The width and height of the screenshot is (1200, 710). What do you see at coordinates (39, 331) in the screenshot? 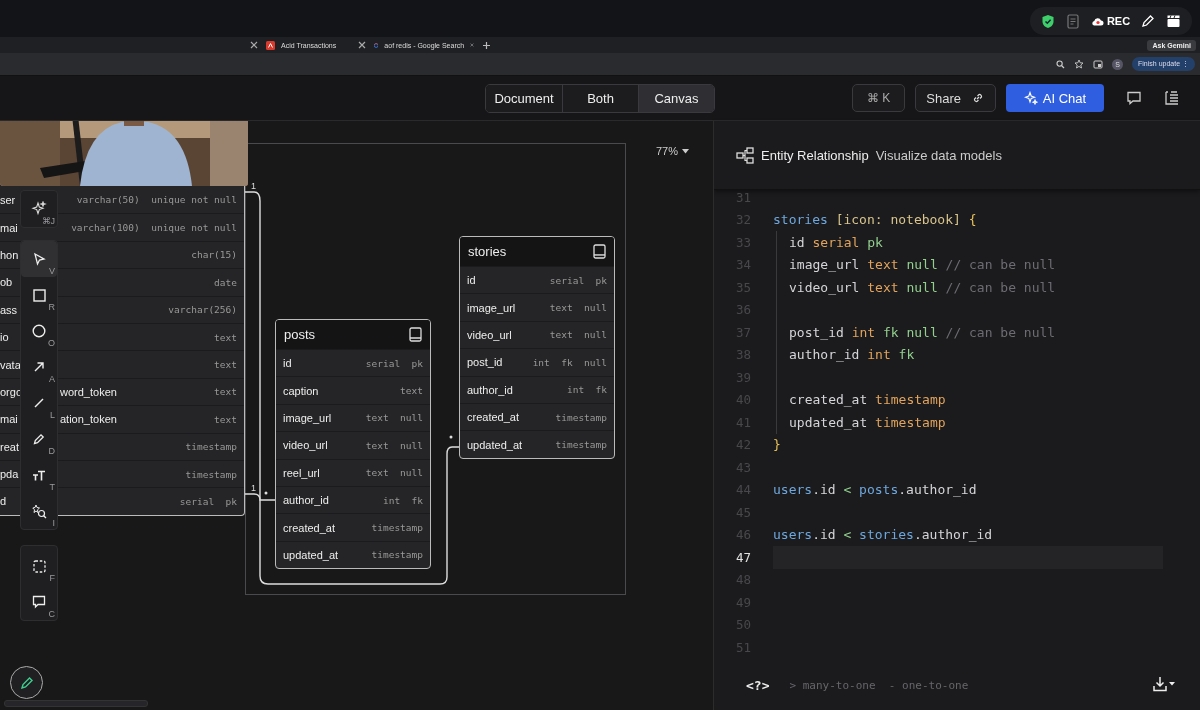
I see `tool-button: O` at bounding box center [39, 331].